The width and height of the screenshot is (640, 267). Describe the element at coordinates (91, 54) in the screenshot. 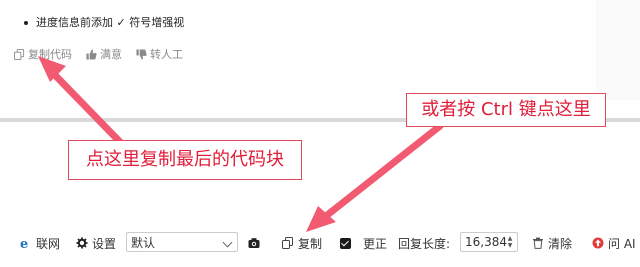

I see `thumbs-up-icon` at that location.